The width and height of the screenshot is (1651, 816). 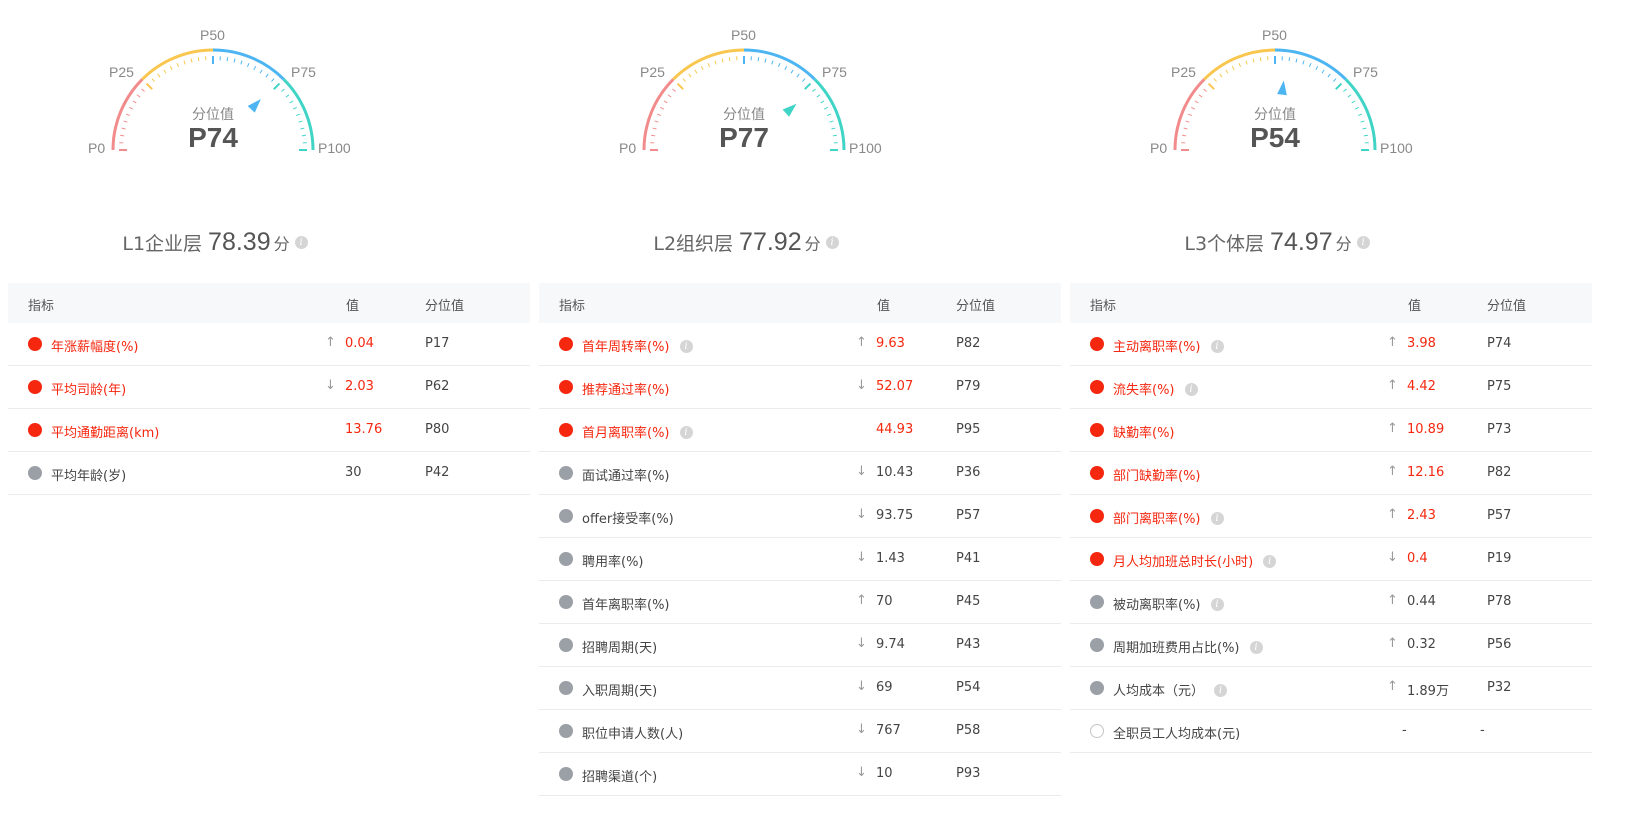 What do you see at coordinates (800, 774) in the screenshot?
I see `table-row: 招聘渠道(个) ↓ 10 P93` at bounding box center [800, 774].